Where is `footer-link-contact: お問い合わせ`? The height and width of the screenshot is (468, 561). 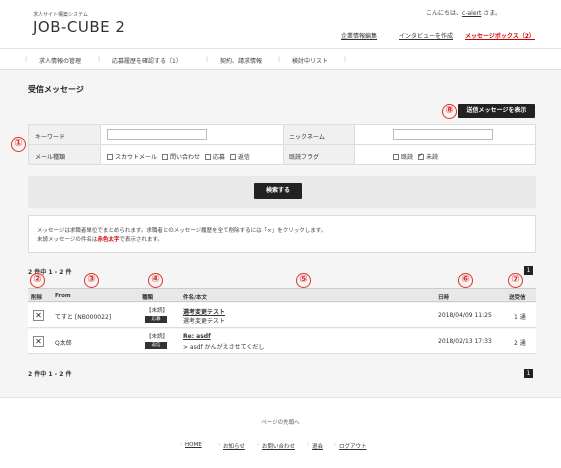 footer-link-contact: お問い合わせ is located at coordinates (278, 446).